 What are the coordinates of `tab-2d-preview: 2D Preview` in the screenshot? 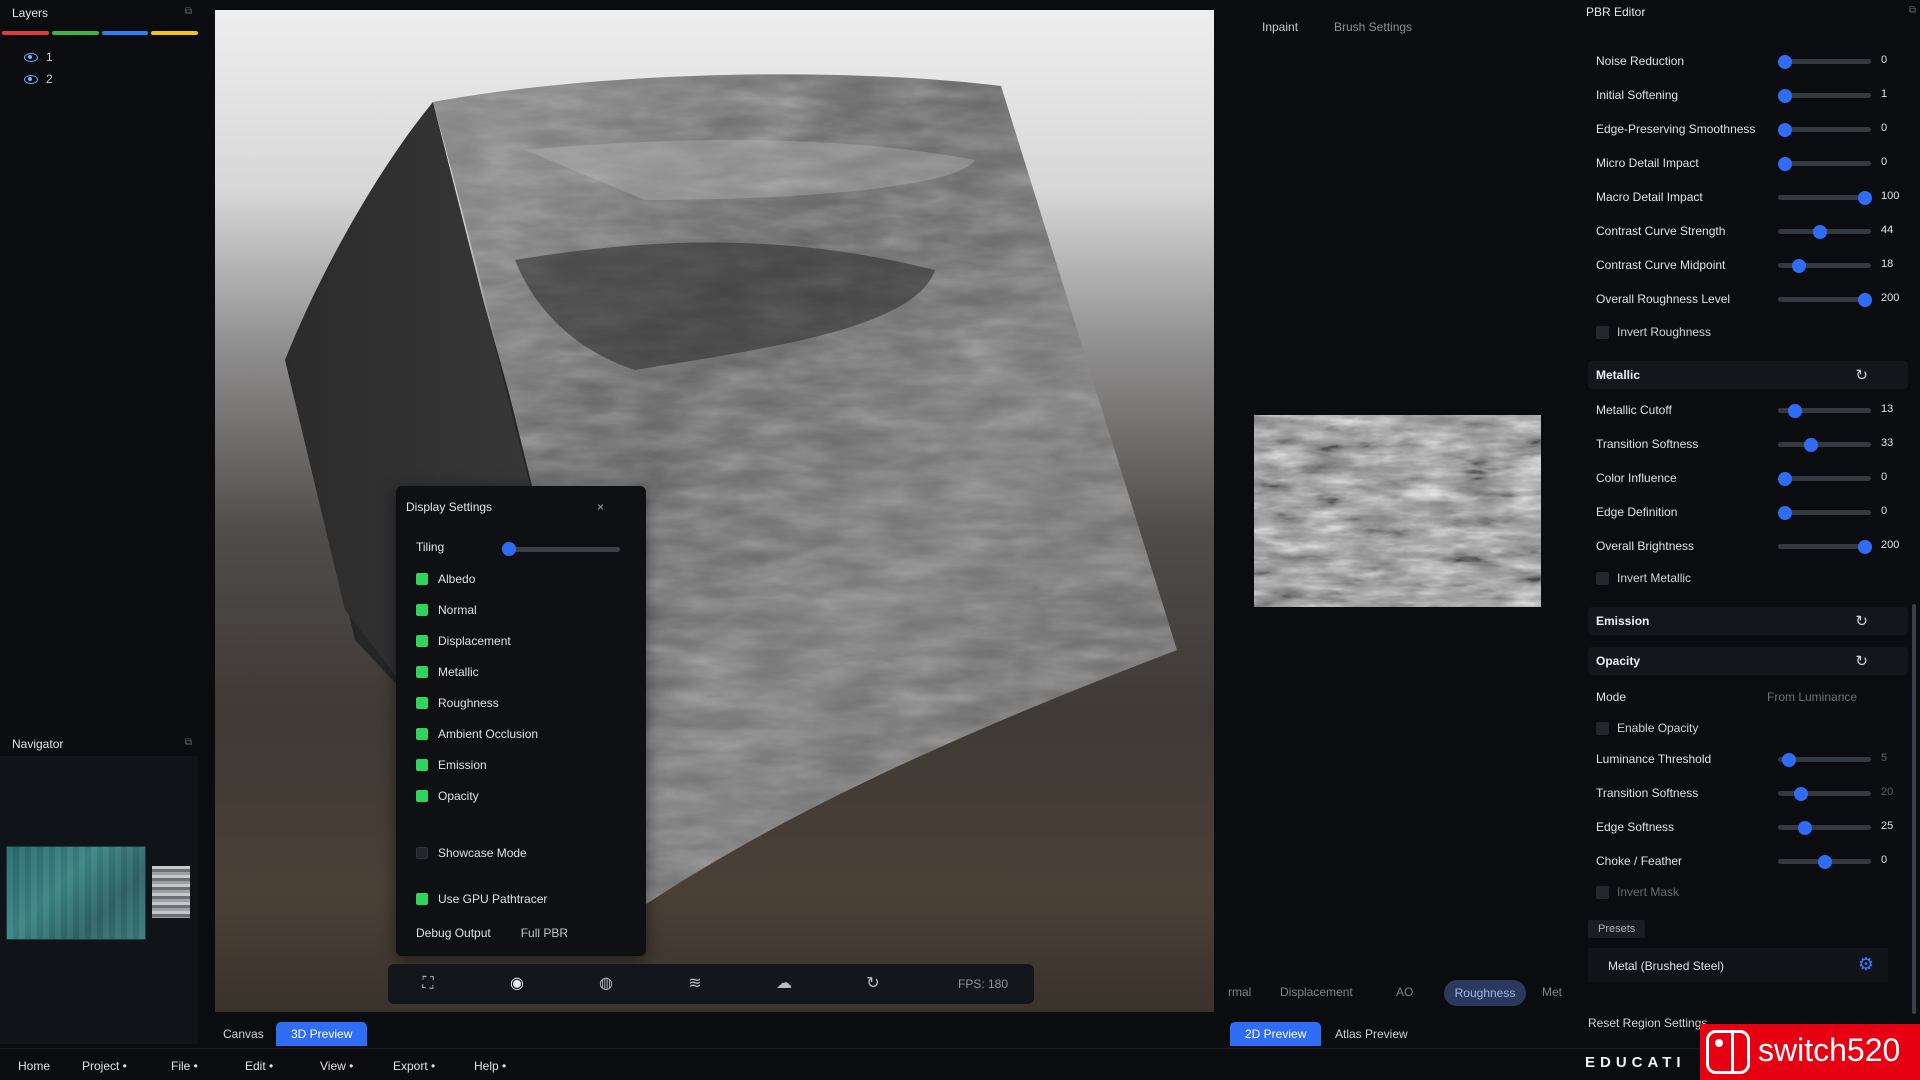 It's located at (1276, 1034).